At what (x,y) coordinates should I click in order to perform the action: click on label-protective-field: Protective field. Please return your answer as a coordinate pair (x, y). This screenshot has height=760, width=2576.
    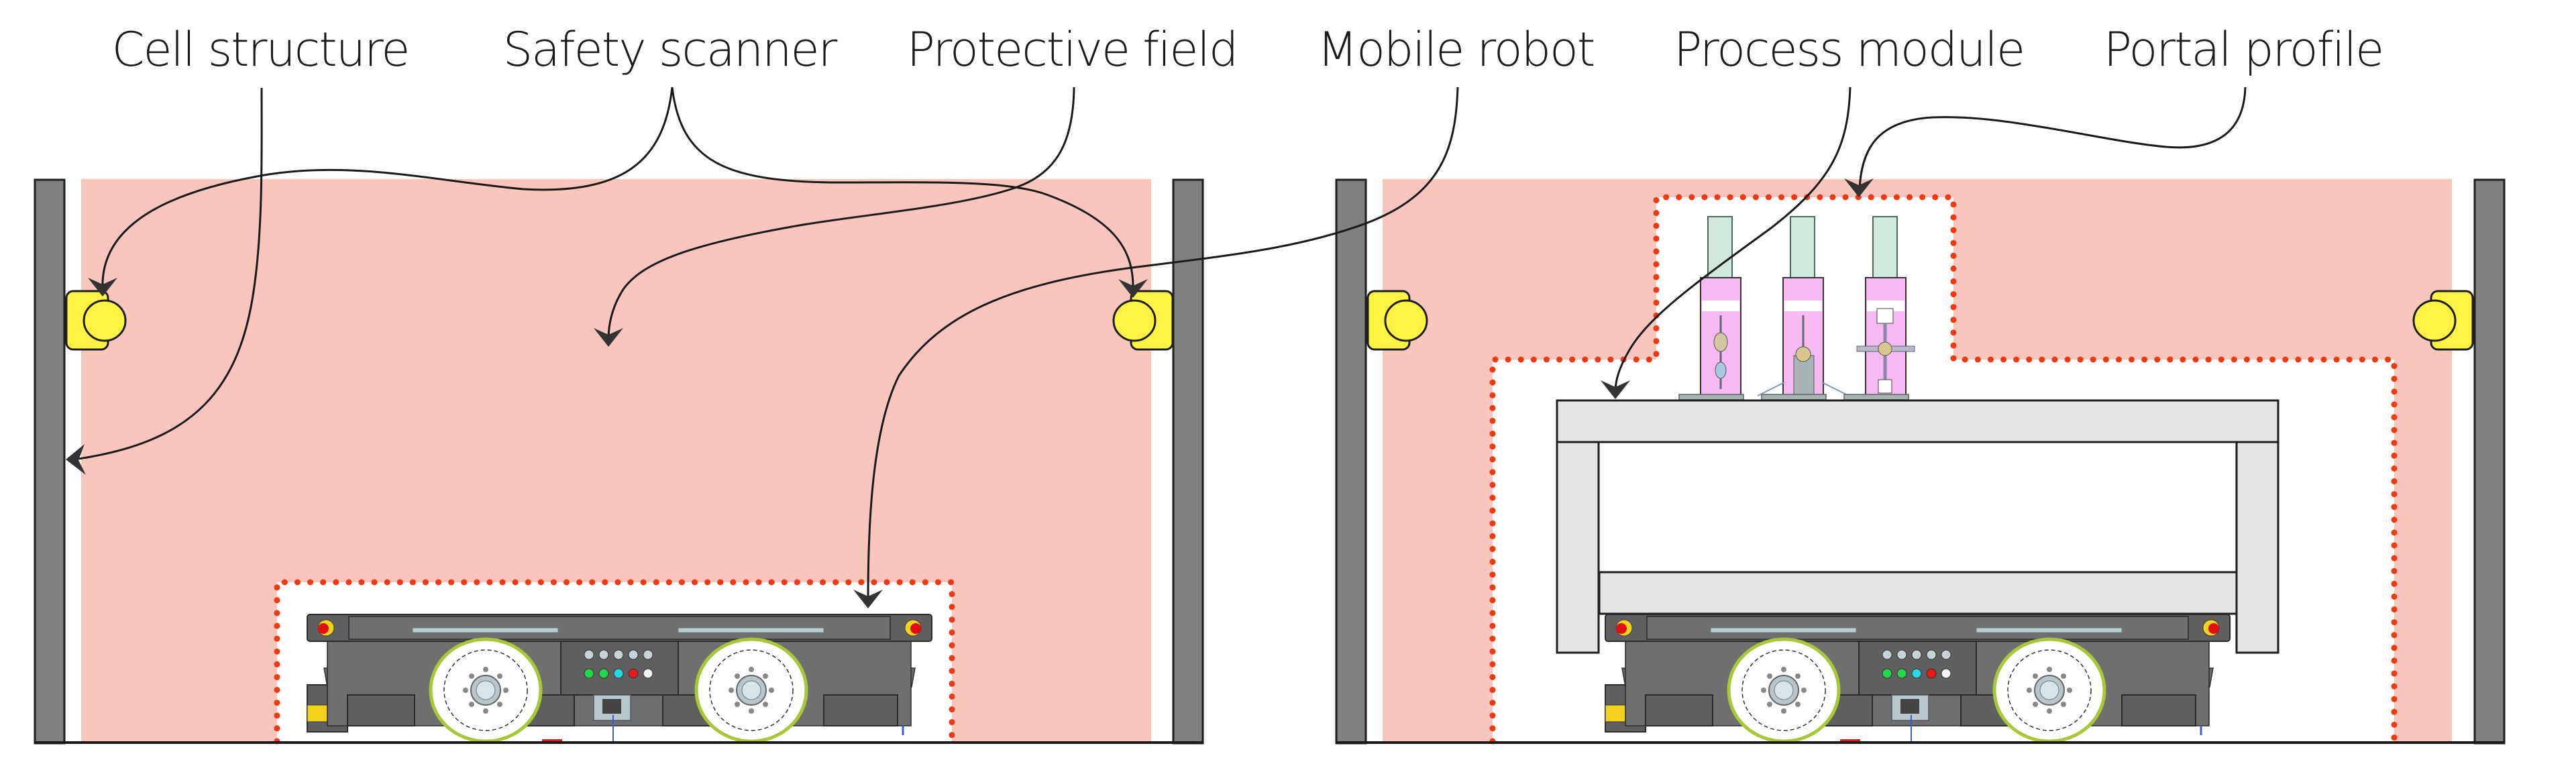
    Looking at the image, I should click on (1072, 49).